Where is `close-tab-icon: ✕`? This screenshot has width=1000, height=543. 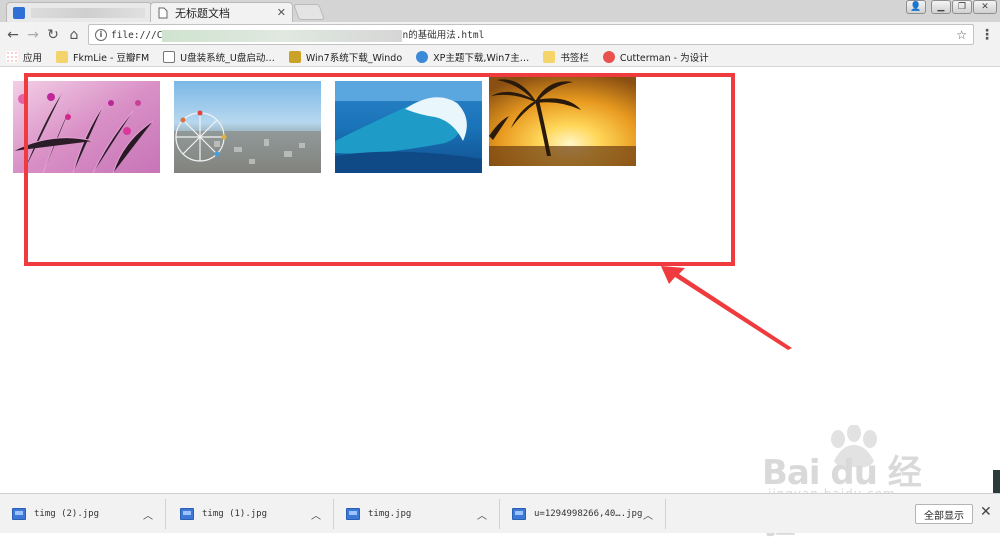
close-tab-icon: ✕ is located at coordinates (281, 12).